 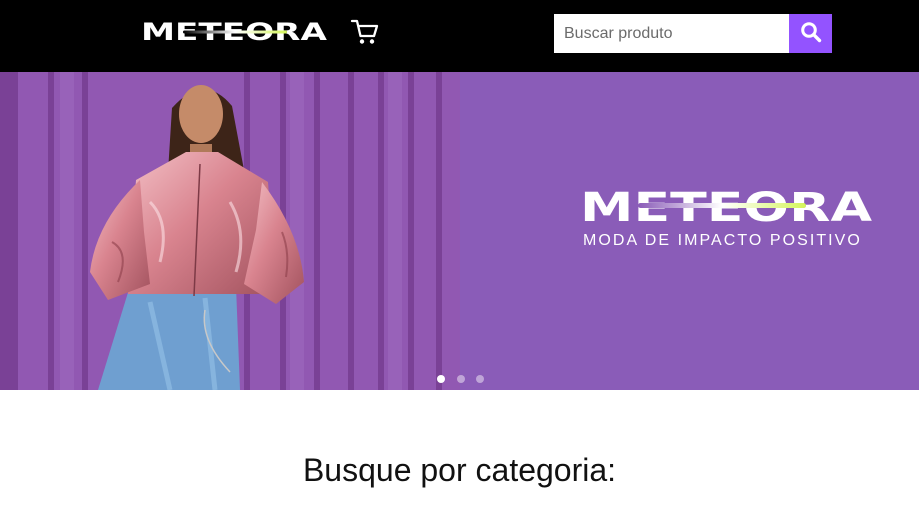 What do you see at coordinates (726, 206) in the screenshot?
I see `banner-meteora-logo: METEORA` at bounding box center [726, 206].